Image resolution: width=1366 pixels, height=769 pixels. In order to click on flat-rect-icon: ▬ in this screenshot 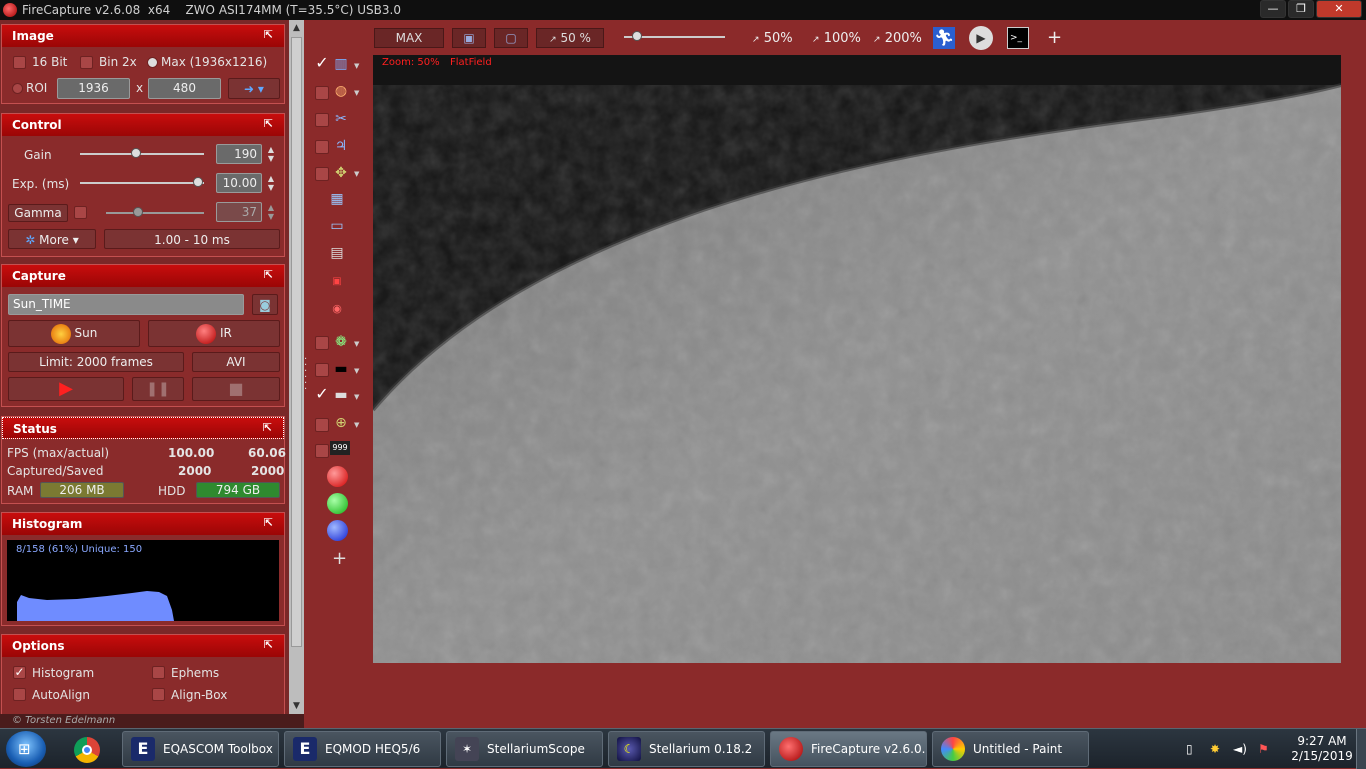, I will do `click(341, 395)`.